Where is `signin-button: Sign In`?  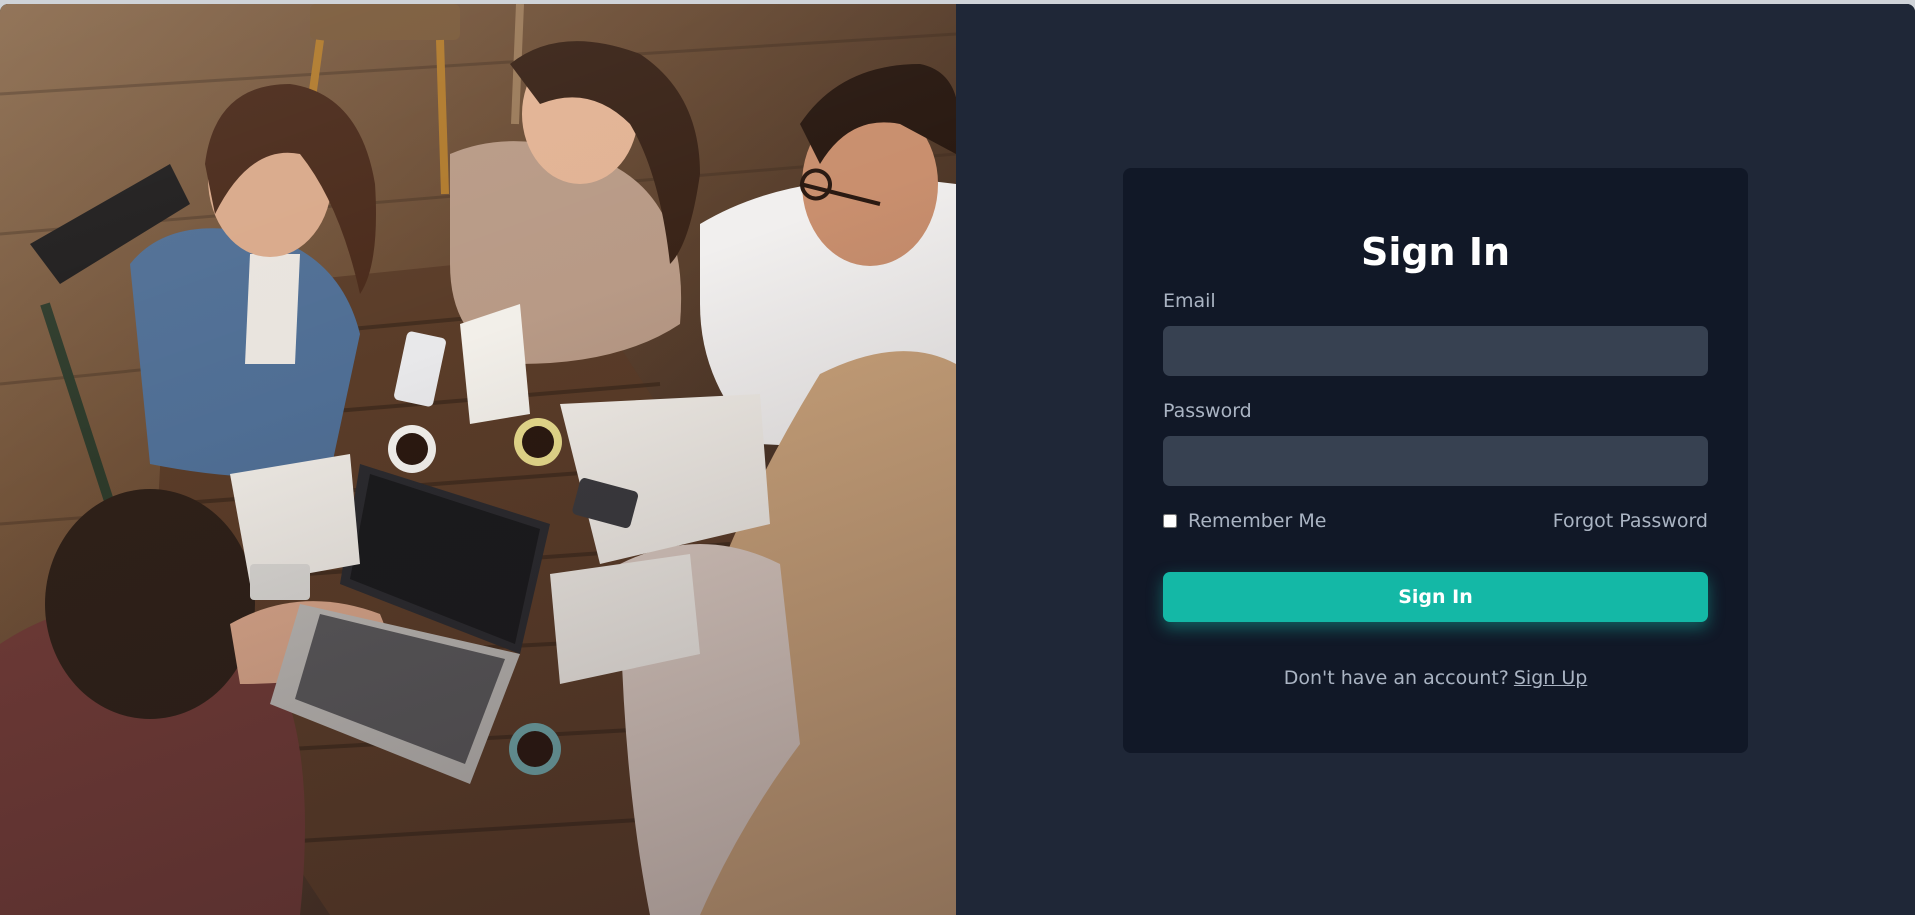 signin-button: Sign In is located at coordinates (1435, 597).